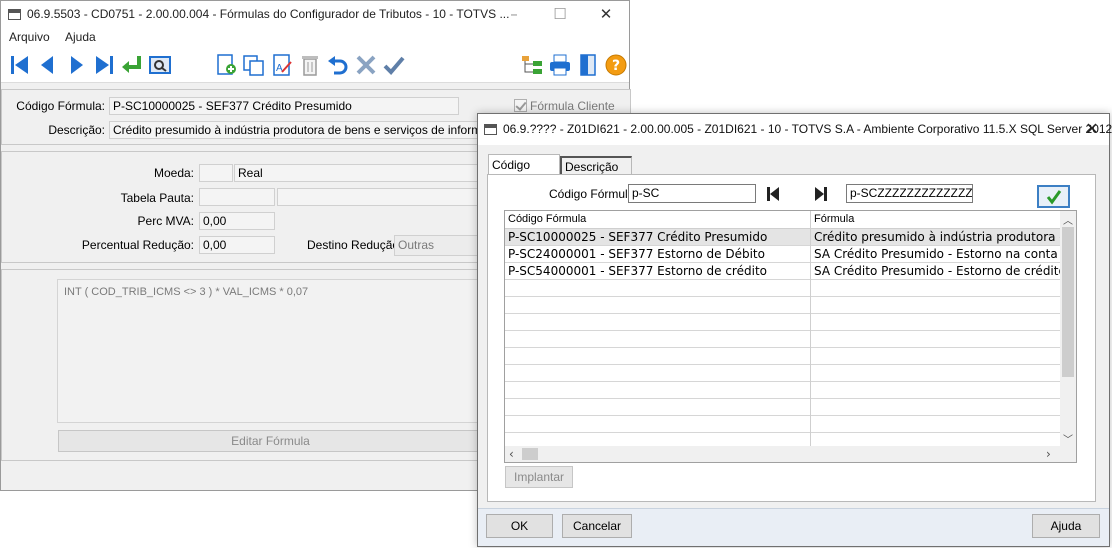 Image resolution: width=1112 pixels, height=548 pixels. Describe the element at coordinates (315, 38) in the screenshot. I see `menubar: Arquivo Ajuda` at that location.